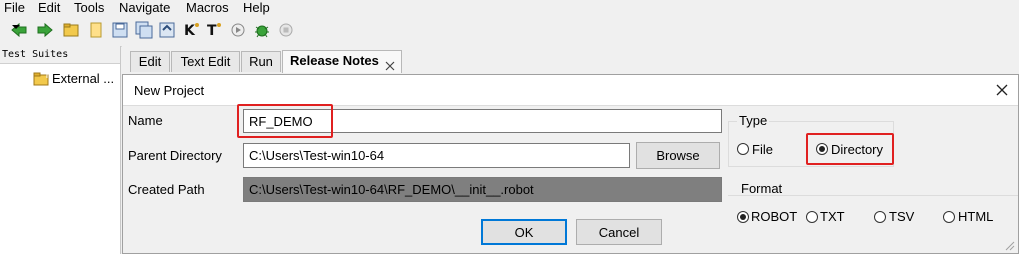 This screenshot has width=1019, height=254. I want to click on ok-button: OK, so click(524, 232).